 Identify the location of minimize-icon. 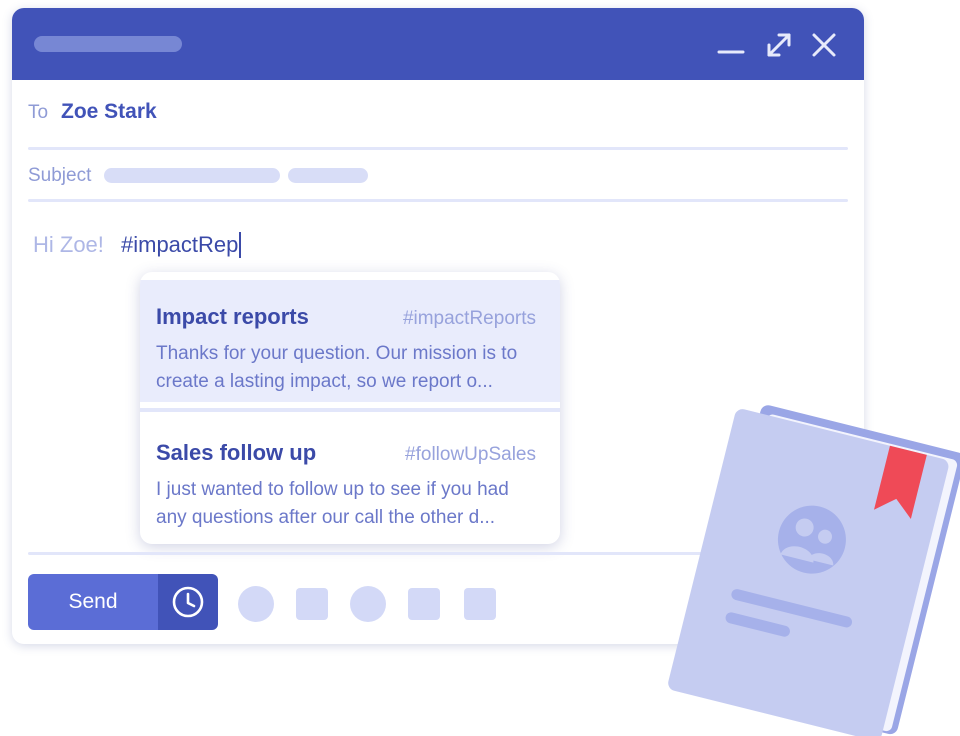
(731, 52).